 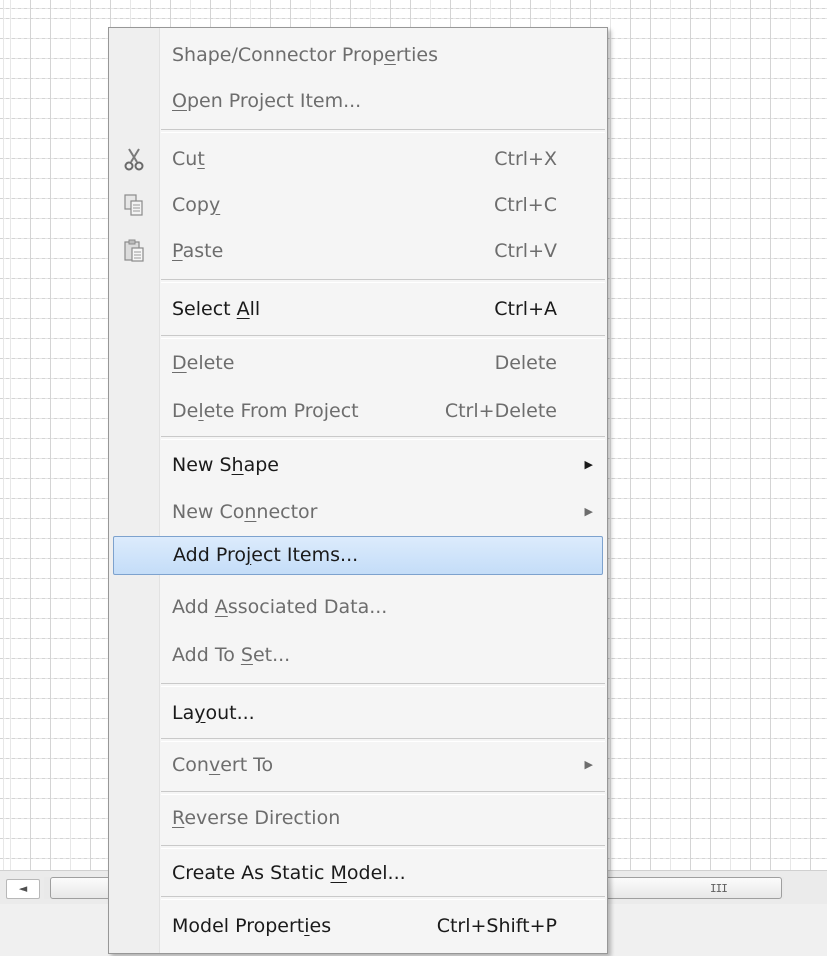 What do you see at coordinates (525, 363) in the screenshot?
I see `menu-item-shortcut: Delete` at bounding box center [525, 363].